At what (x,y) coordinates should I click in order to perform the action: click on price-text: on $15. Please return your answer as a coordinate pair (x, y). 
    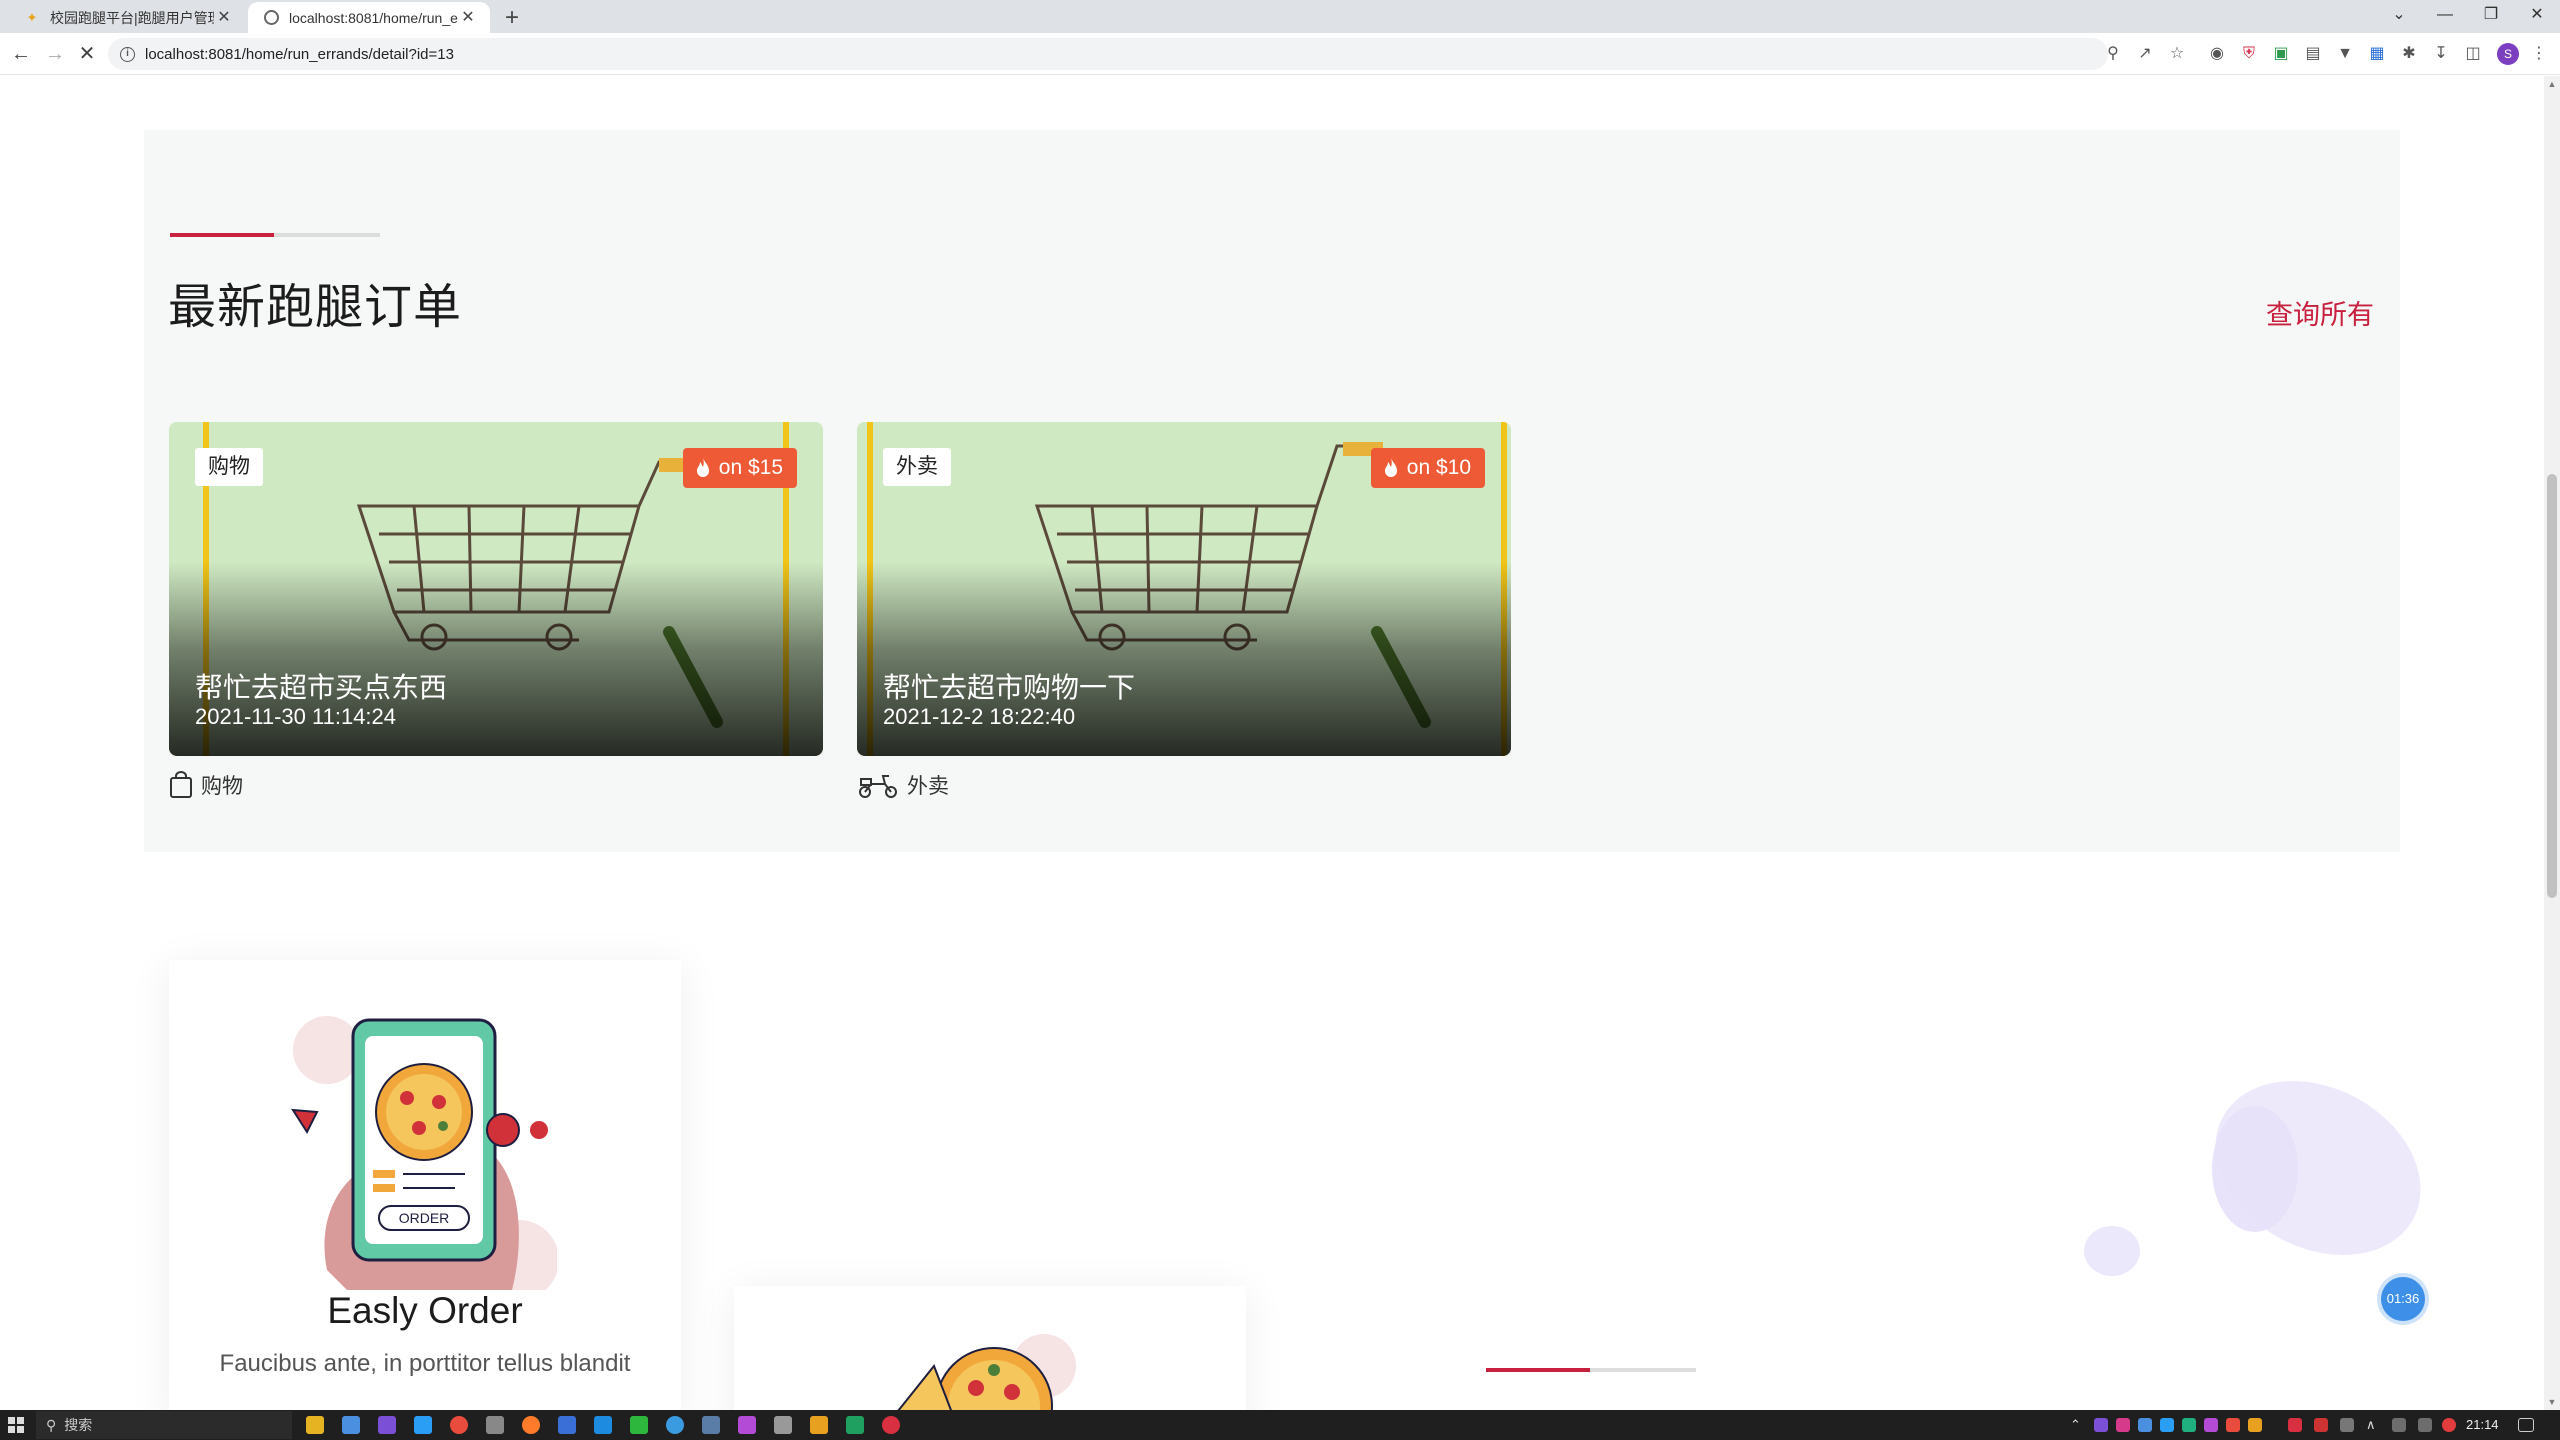
    Looking at the image, I should click on (750, 467).